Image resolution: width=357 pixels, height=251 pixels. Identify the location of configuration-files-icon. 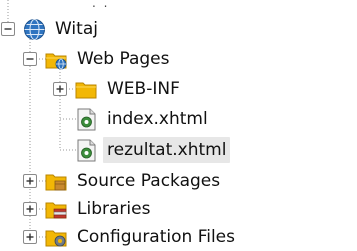
(56, 238).